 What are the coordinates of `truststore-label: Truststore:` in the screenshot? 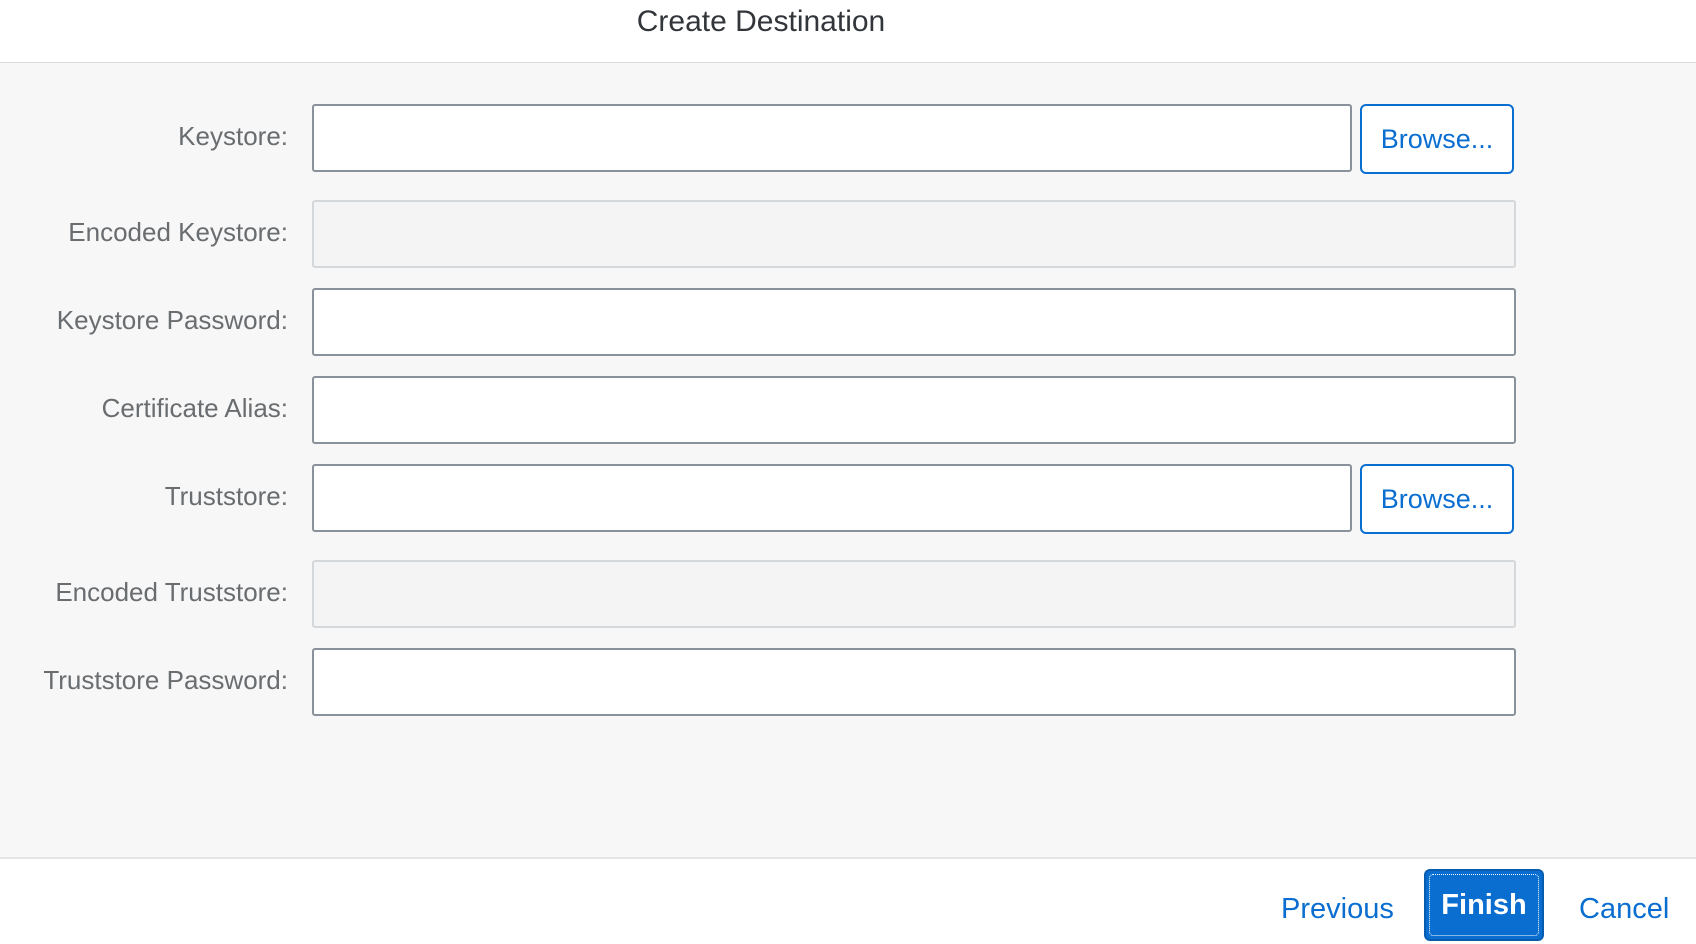 It's located at (226, 496).